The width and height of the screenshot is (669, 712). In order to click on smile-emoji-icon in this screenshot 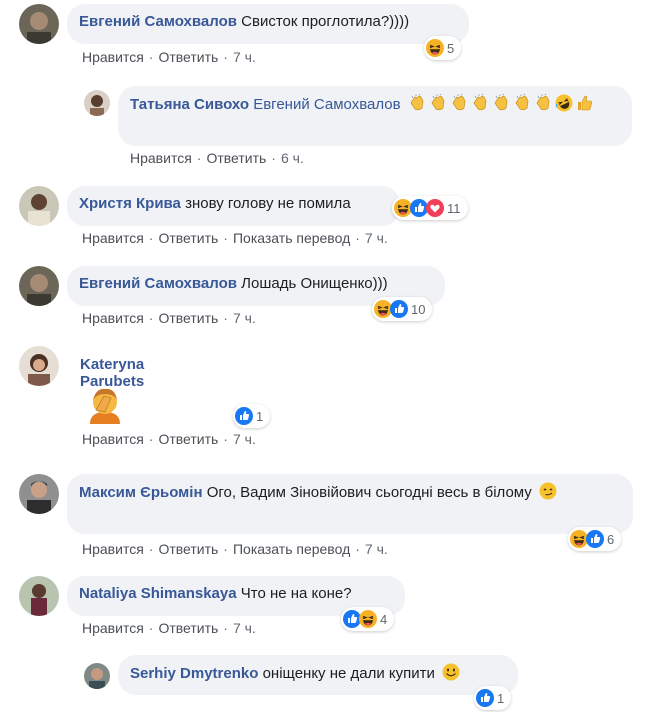, I will do `click(451, 672)`.